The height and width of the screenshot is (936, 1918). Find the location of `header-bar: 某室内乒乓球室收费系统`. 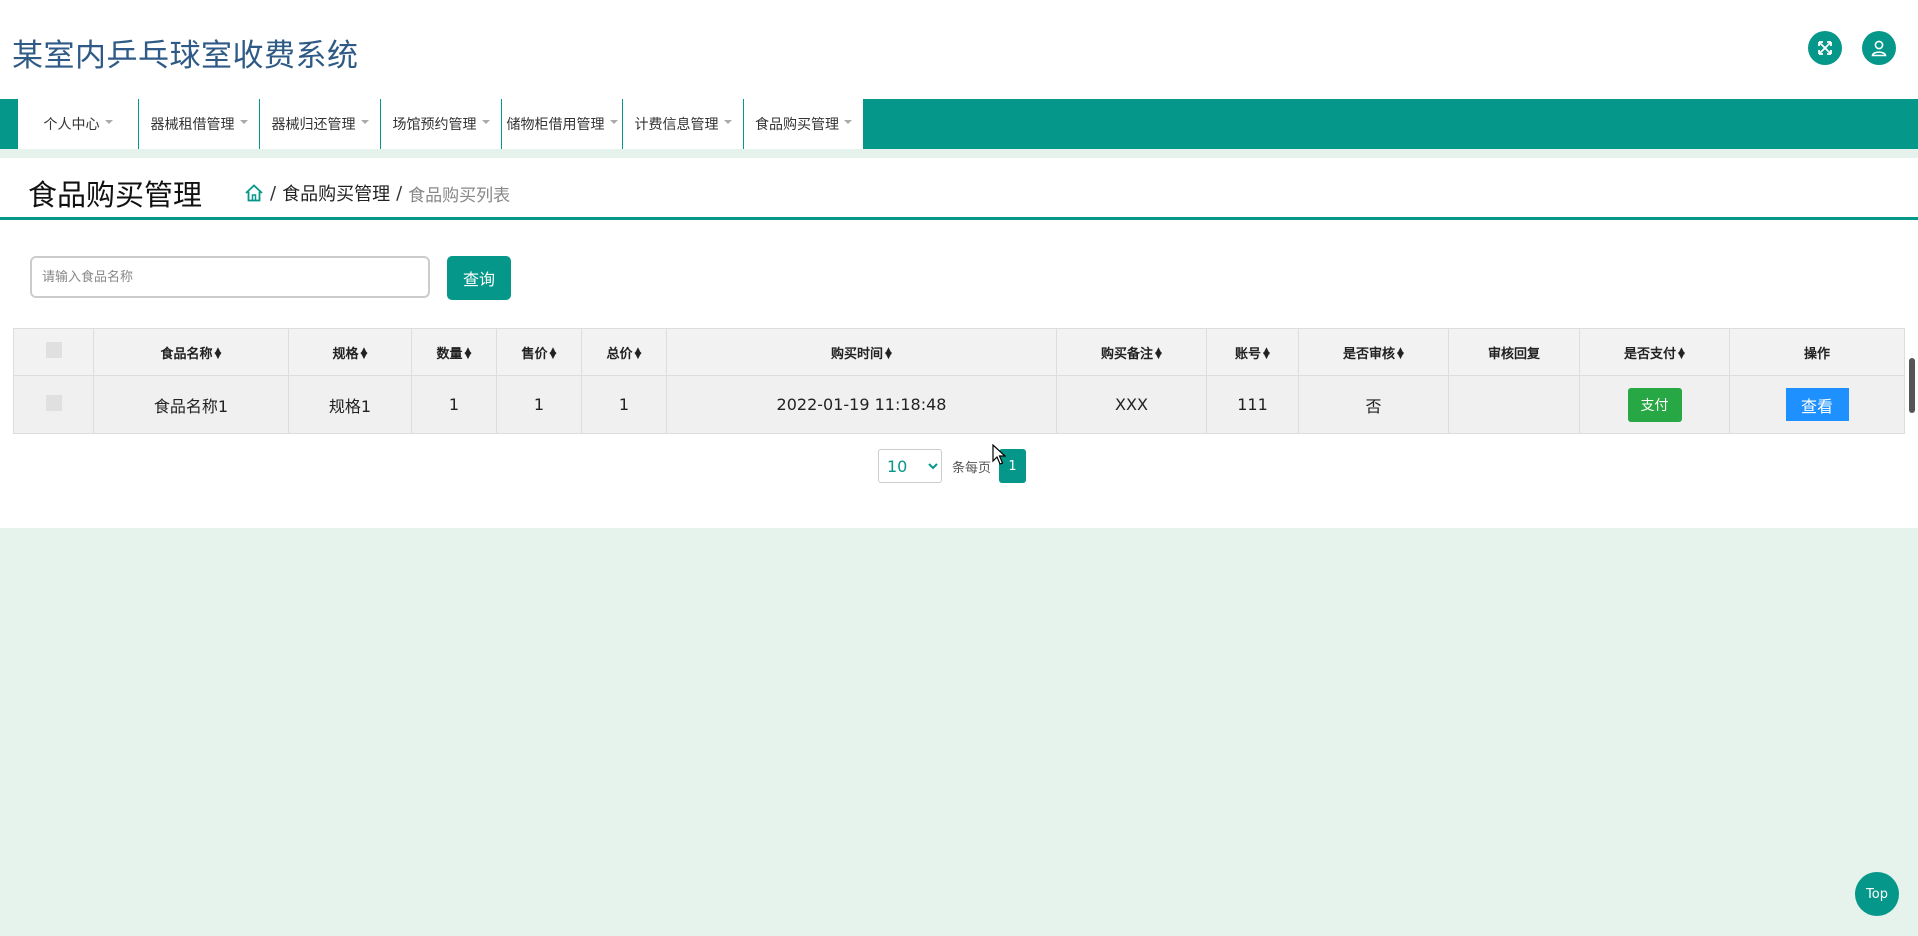

header-bar: 某室内乒乓球室收费系统 is located at coordinates (959, 49).